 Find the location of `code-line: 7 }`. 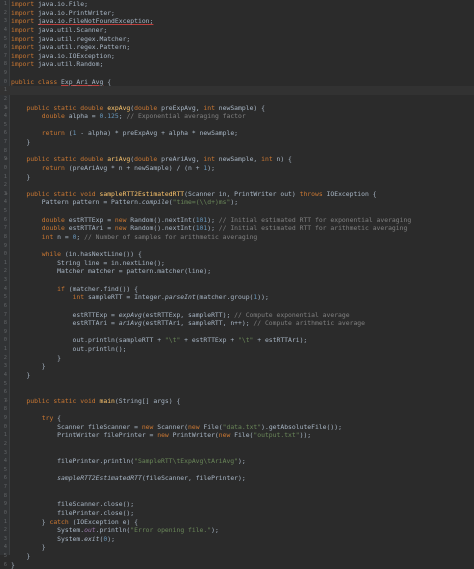

code-line: 7 } is located at coordinates (237, 142).